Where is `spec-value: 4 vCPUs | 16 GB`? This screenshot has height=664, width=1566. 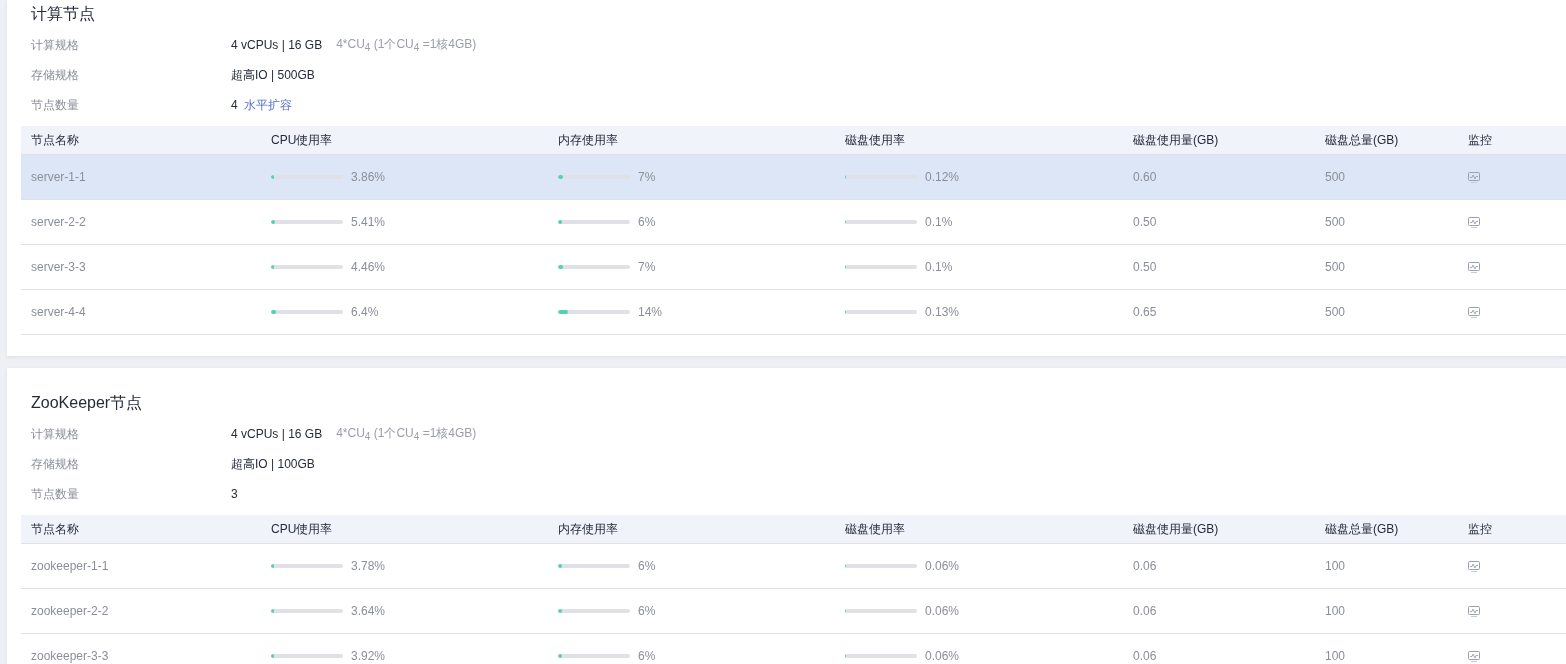 spec-value: 4 vCPUs | 16 GB is located at coordinates (277, 45).